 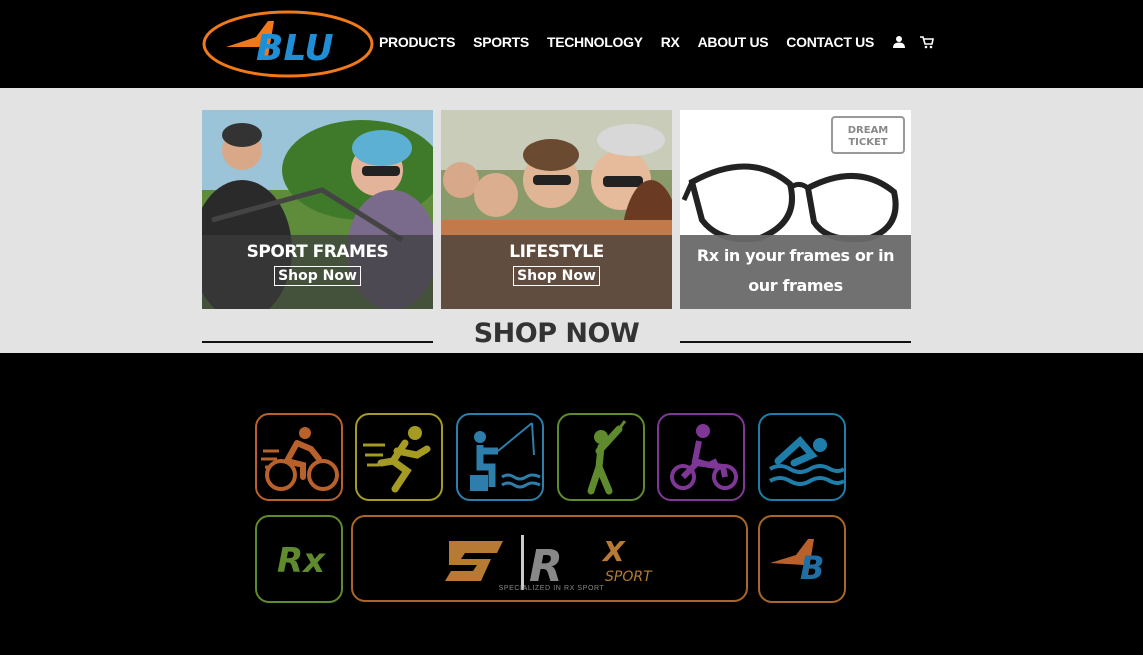 I want to click on nav-contact-us: CONTACT US, so click(x=830, y=42).